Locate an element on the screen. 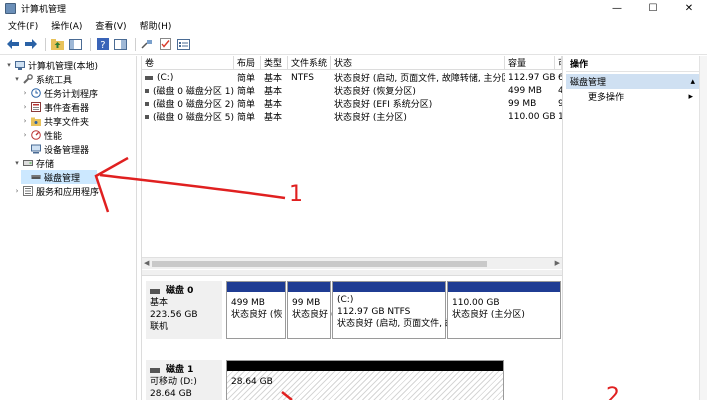 The image size is (707, 400). computer-management-icon is located at coordinates (10, 8).